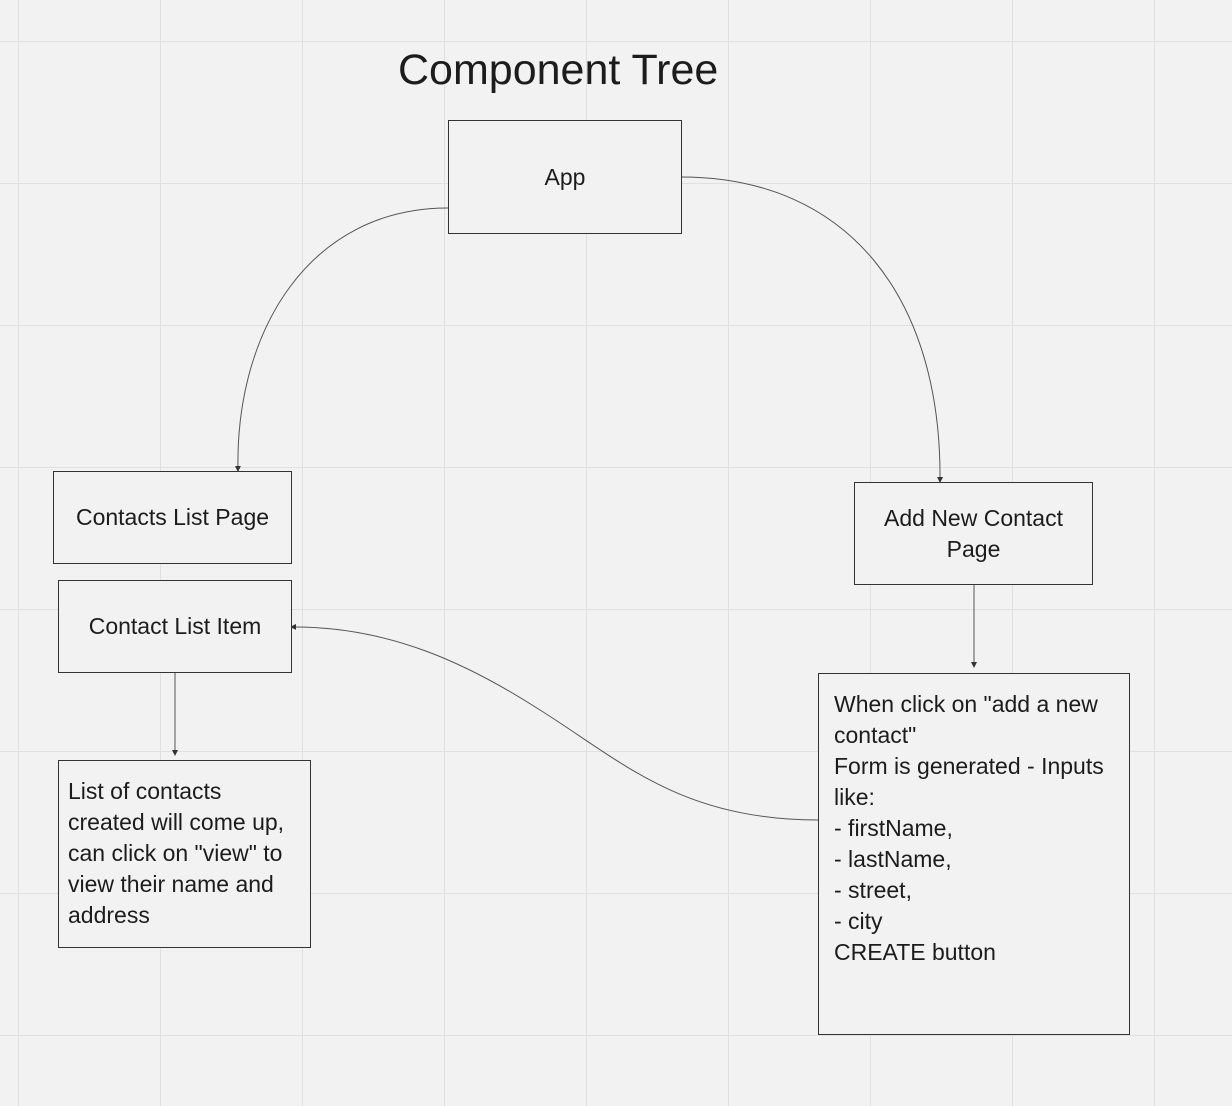 The height and width of the screenshot is (1106, 1232). I want to click on node-app: App, so click(565, 177).